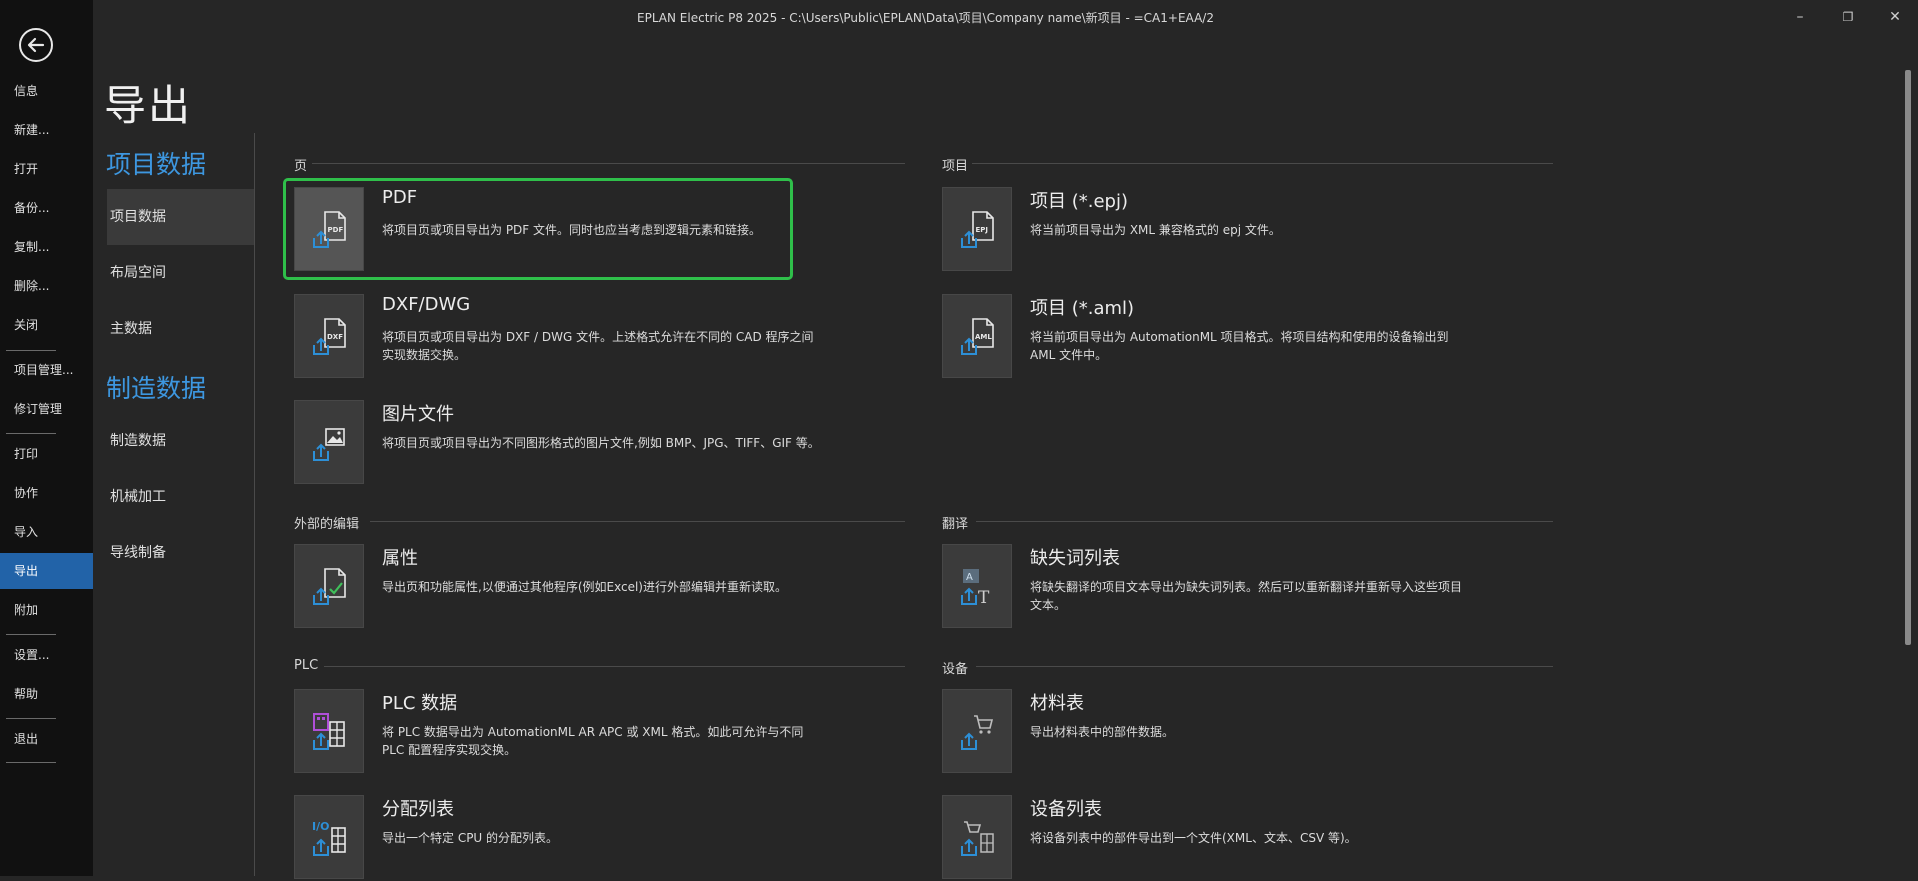  What do you see at coordinates (46, 532) in the screenshot?
I see `rail-item-import: 导入` at bounding box center [46, 532].